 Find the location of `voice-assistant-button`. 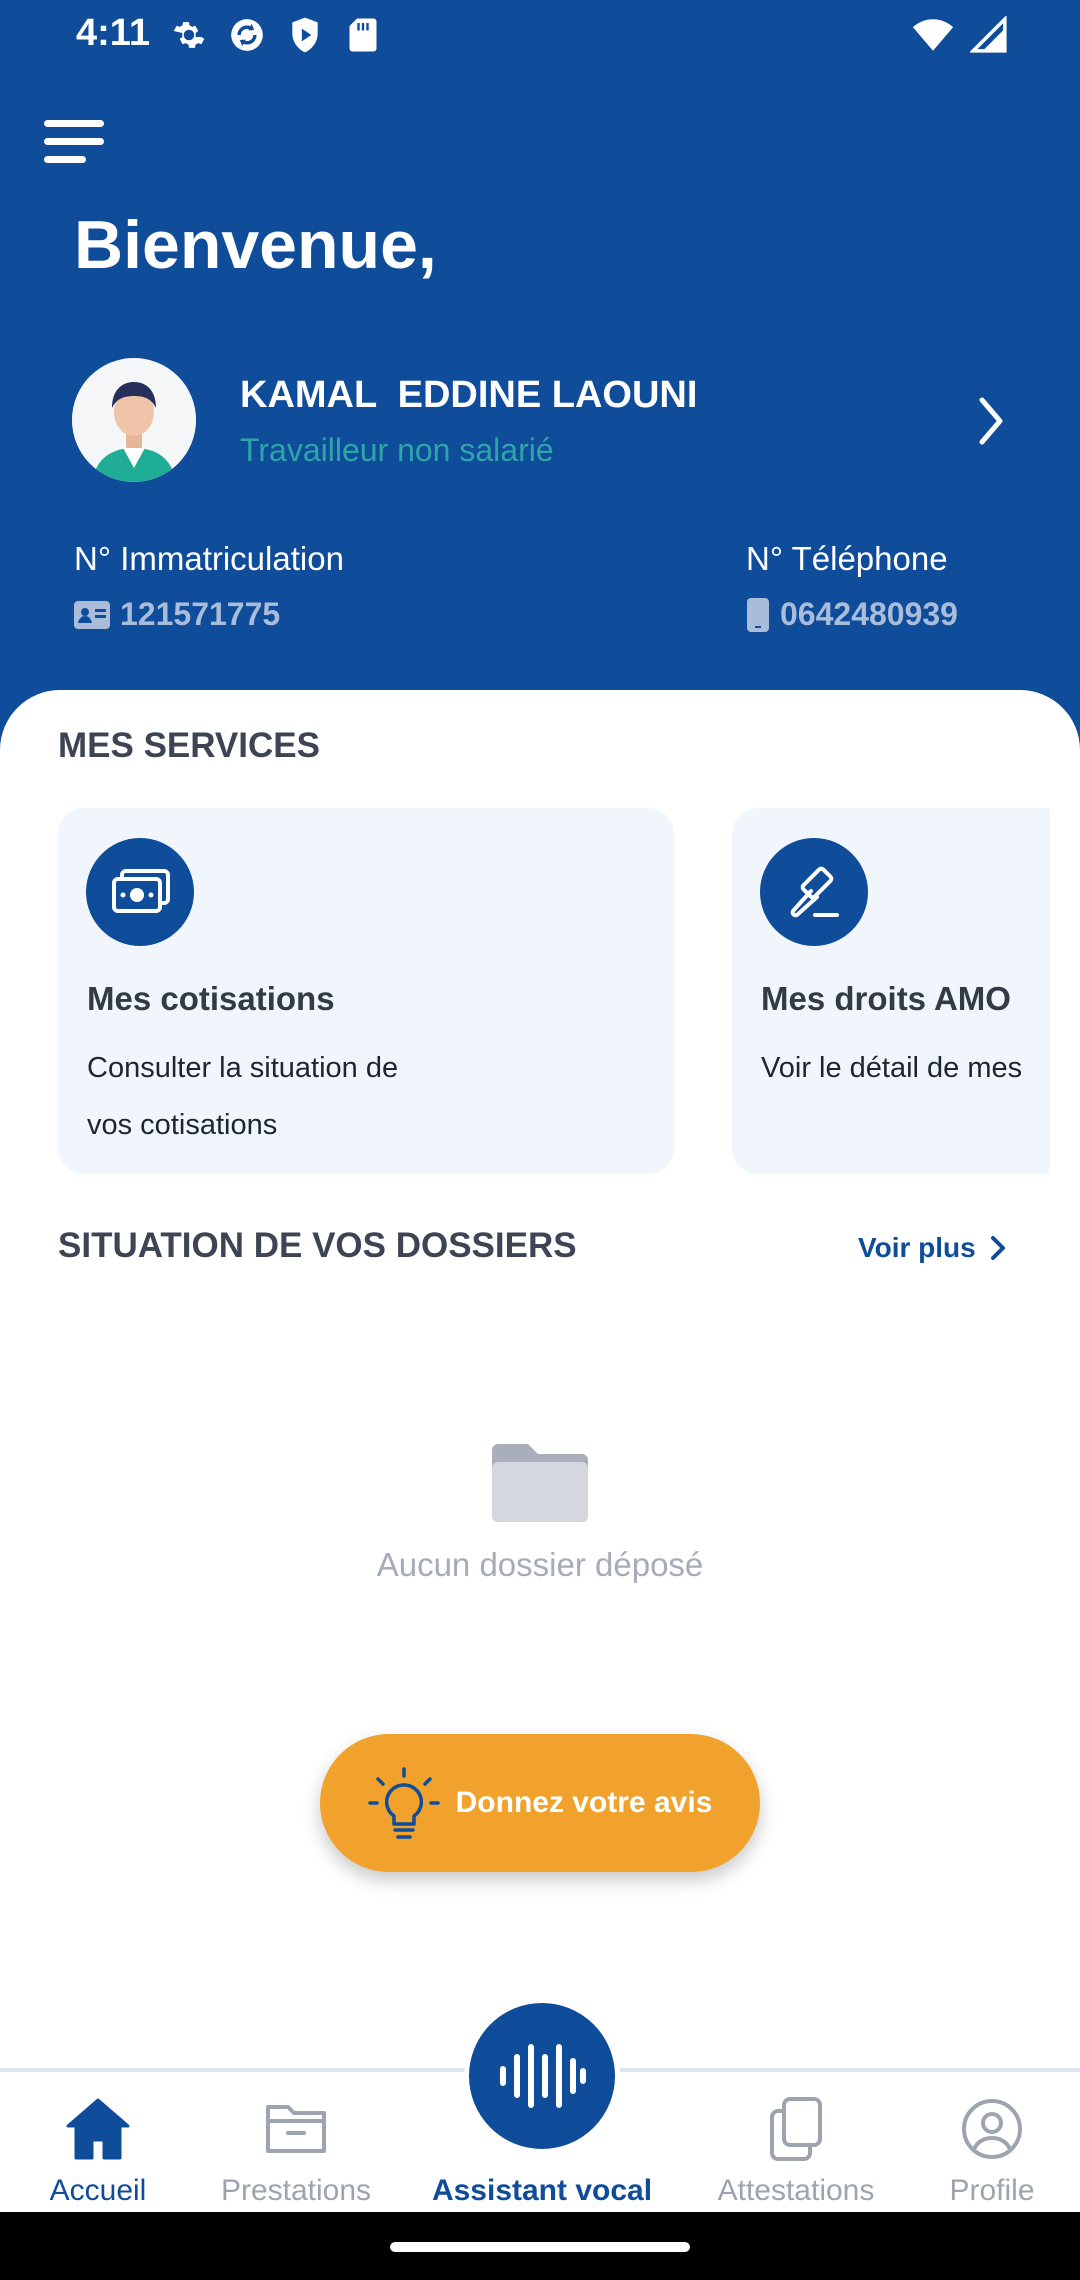

voice-assistant-button is located at coordinates (542, 2076).